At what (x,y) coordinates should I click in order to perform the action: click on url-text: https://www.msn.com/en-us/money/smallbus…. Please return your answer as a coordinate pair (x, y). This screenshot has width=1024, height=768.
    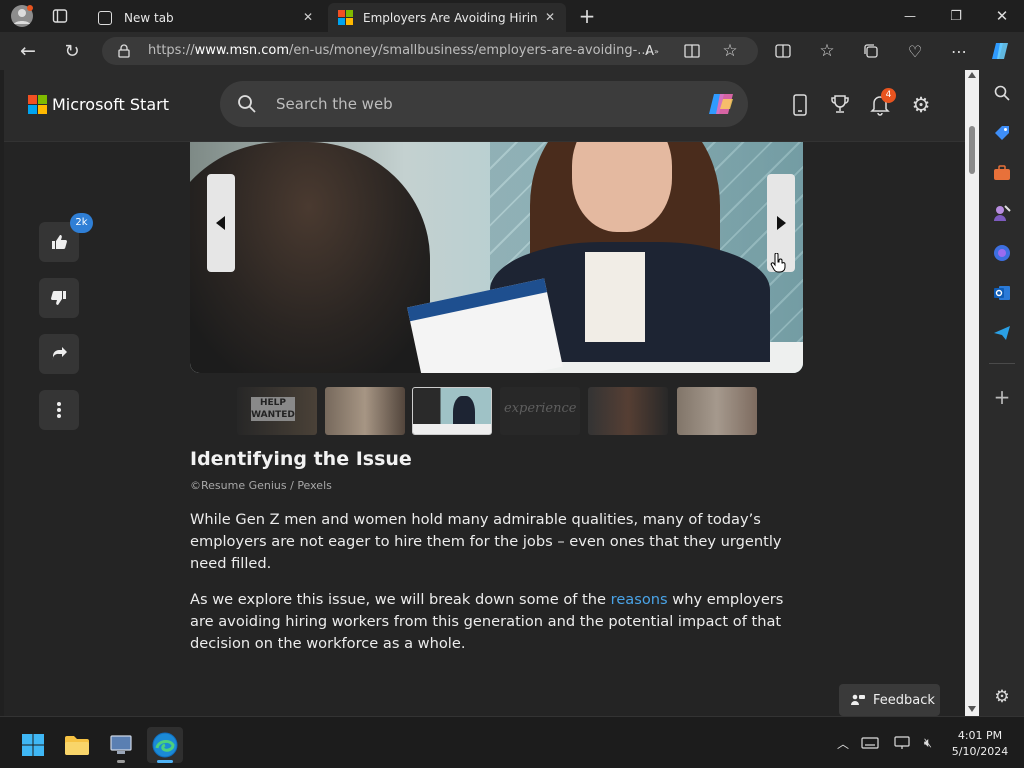
    Looking at the image, I should click on (399, 50).